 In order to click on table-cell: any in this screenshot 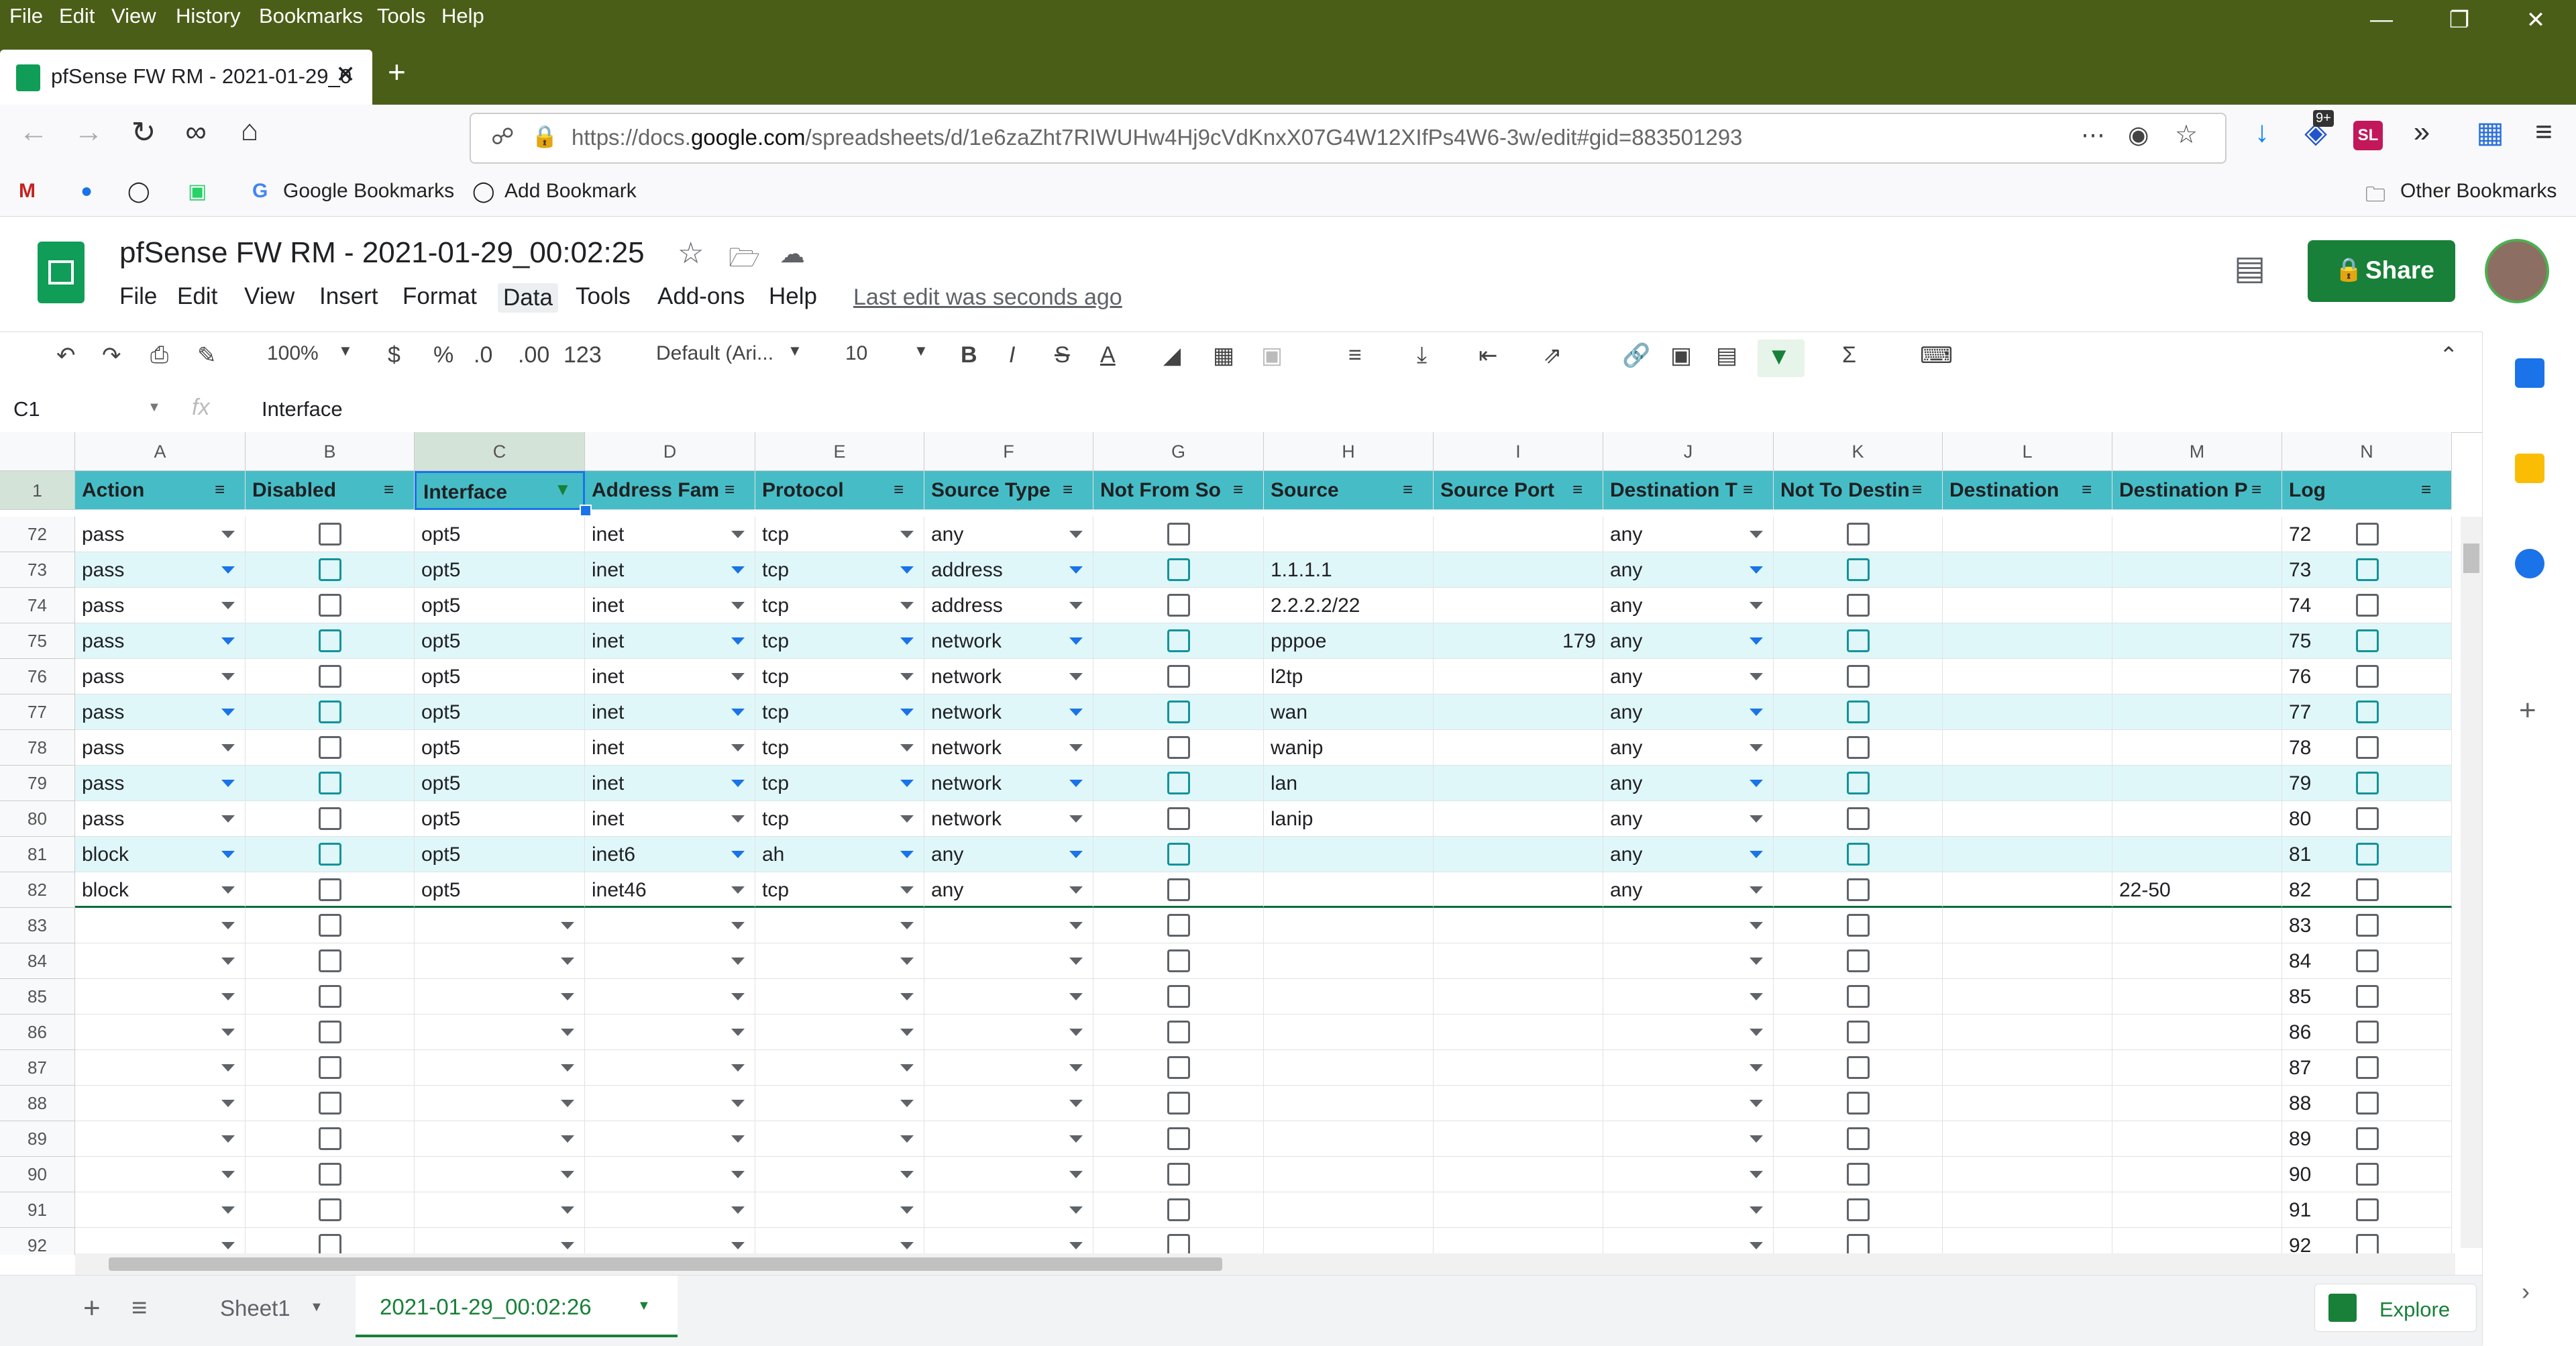, I will do `click(1688, 605)`.